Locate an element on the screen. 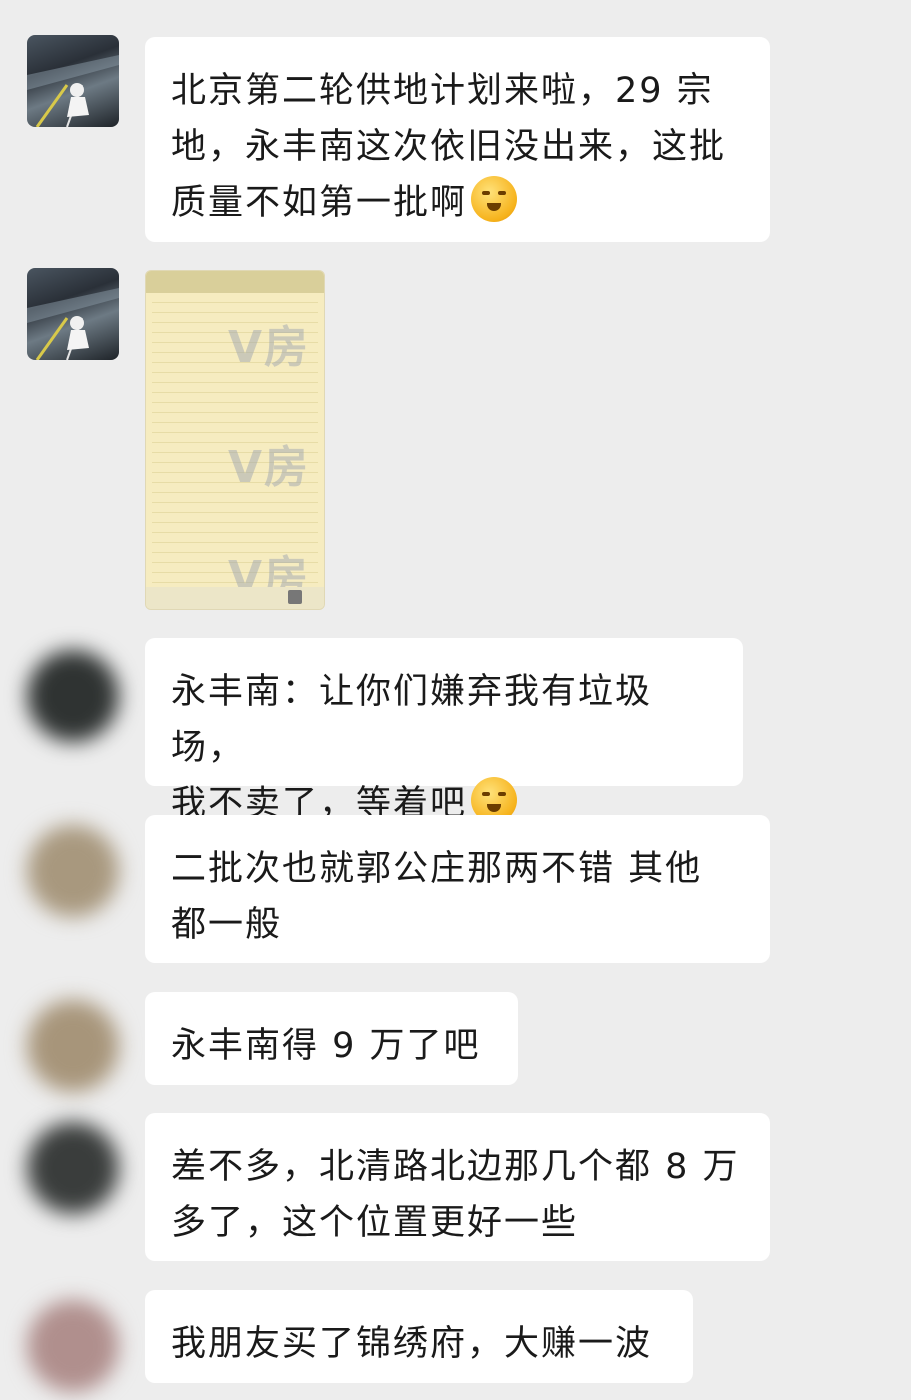 This screenshot has height=1400, width=911. message-bubble: 二批次也就郭公庄那两不错 其他 都一般 is located at coordinates (457, 889).